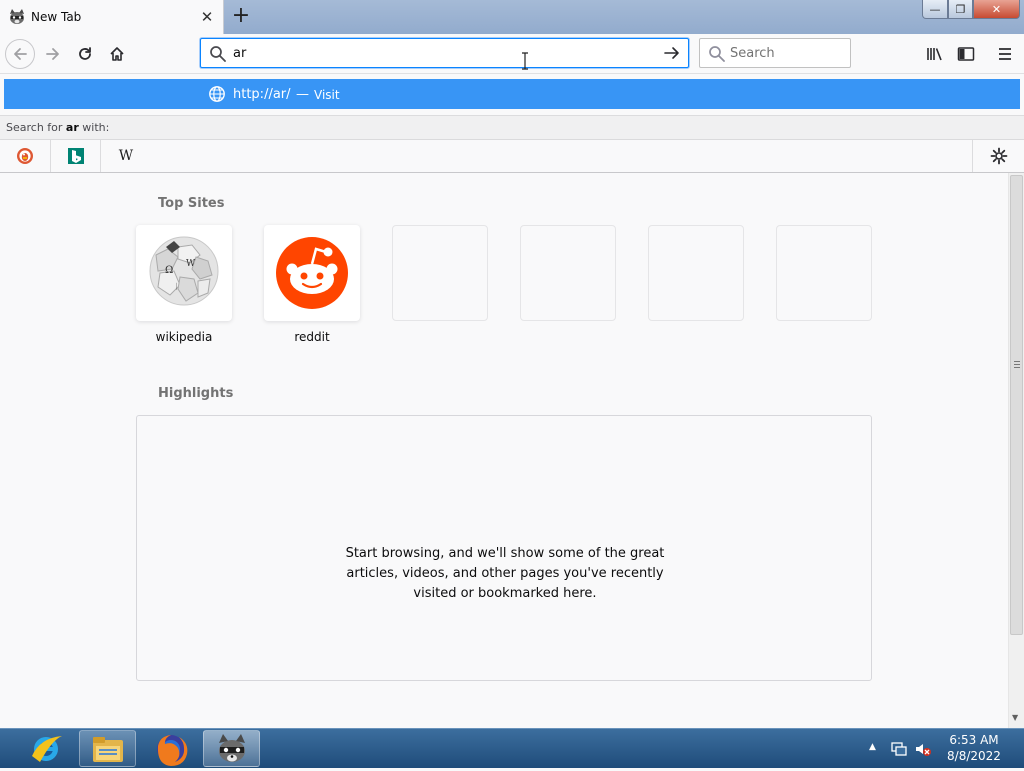 Image resolution: width=1024 pixels, height=771 pixels. Describe the element at coordinates (58, 127) in the screenshot. I see `one-off-search-label: Search for ar with:` at that location.